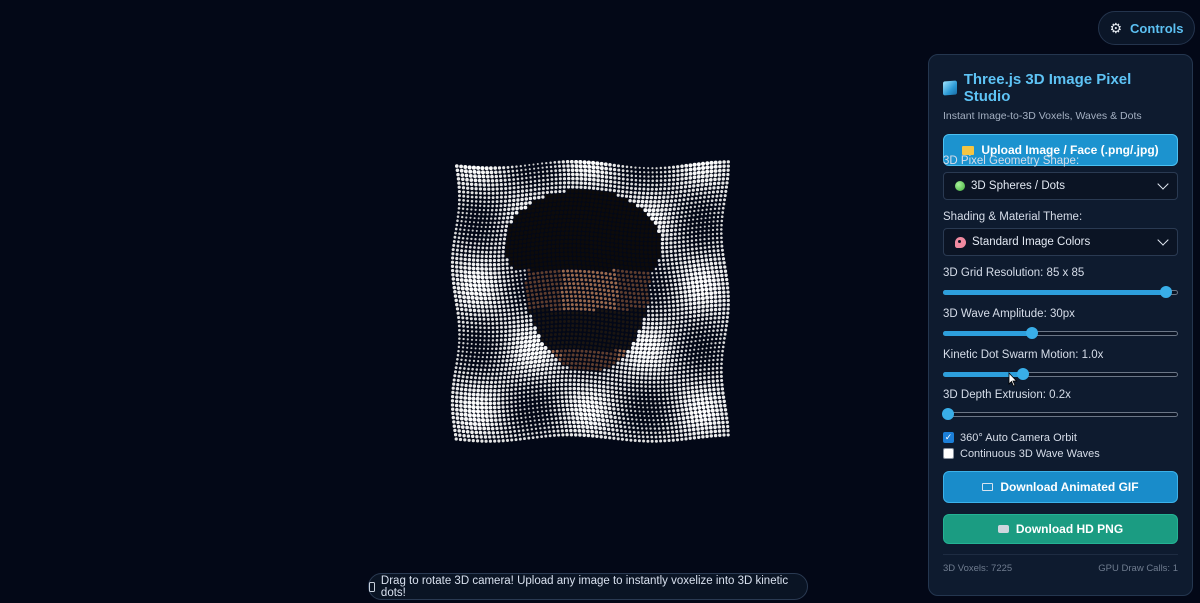  I want to click on download-png-button: Download HD PNG, so click(1060, 529).